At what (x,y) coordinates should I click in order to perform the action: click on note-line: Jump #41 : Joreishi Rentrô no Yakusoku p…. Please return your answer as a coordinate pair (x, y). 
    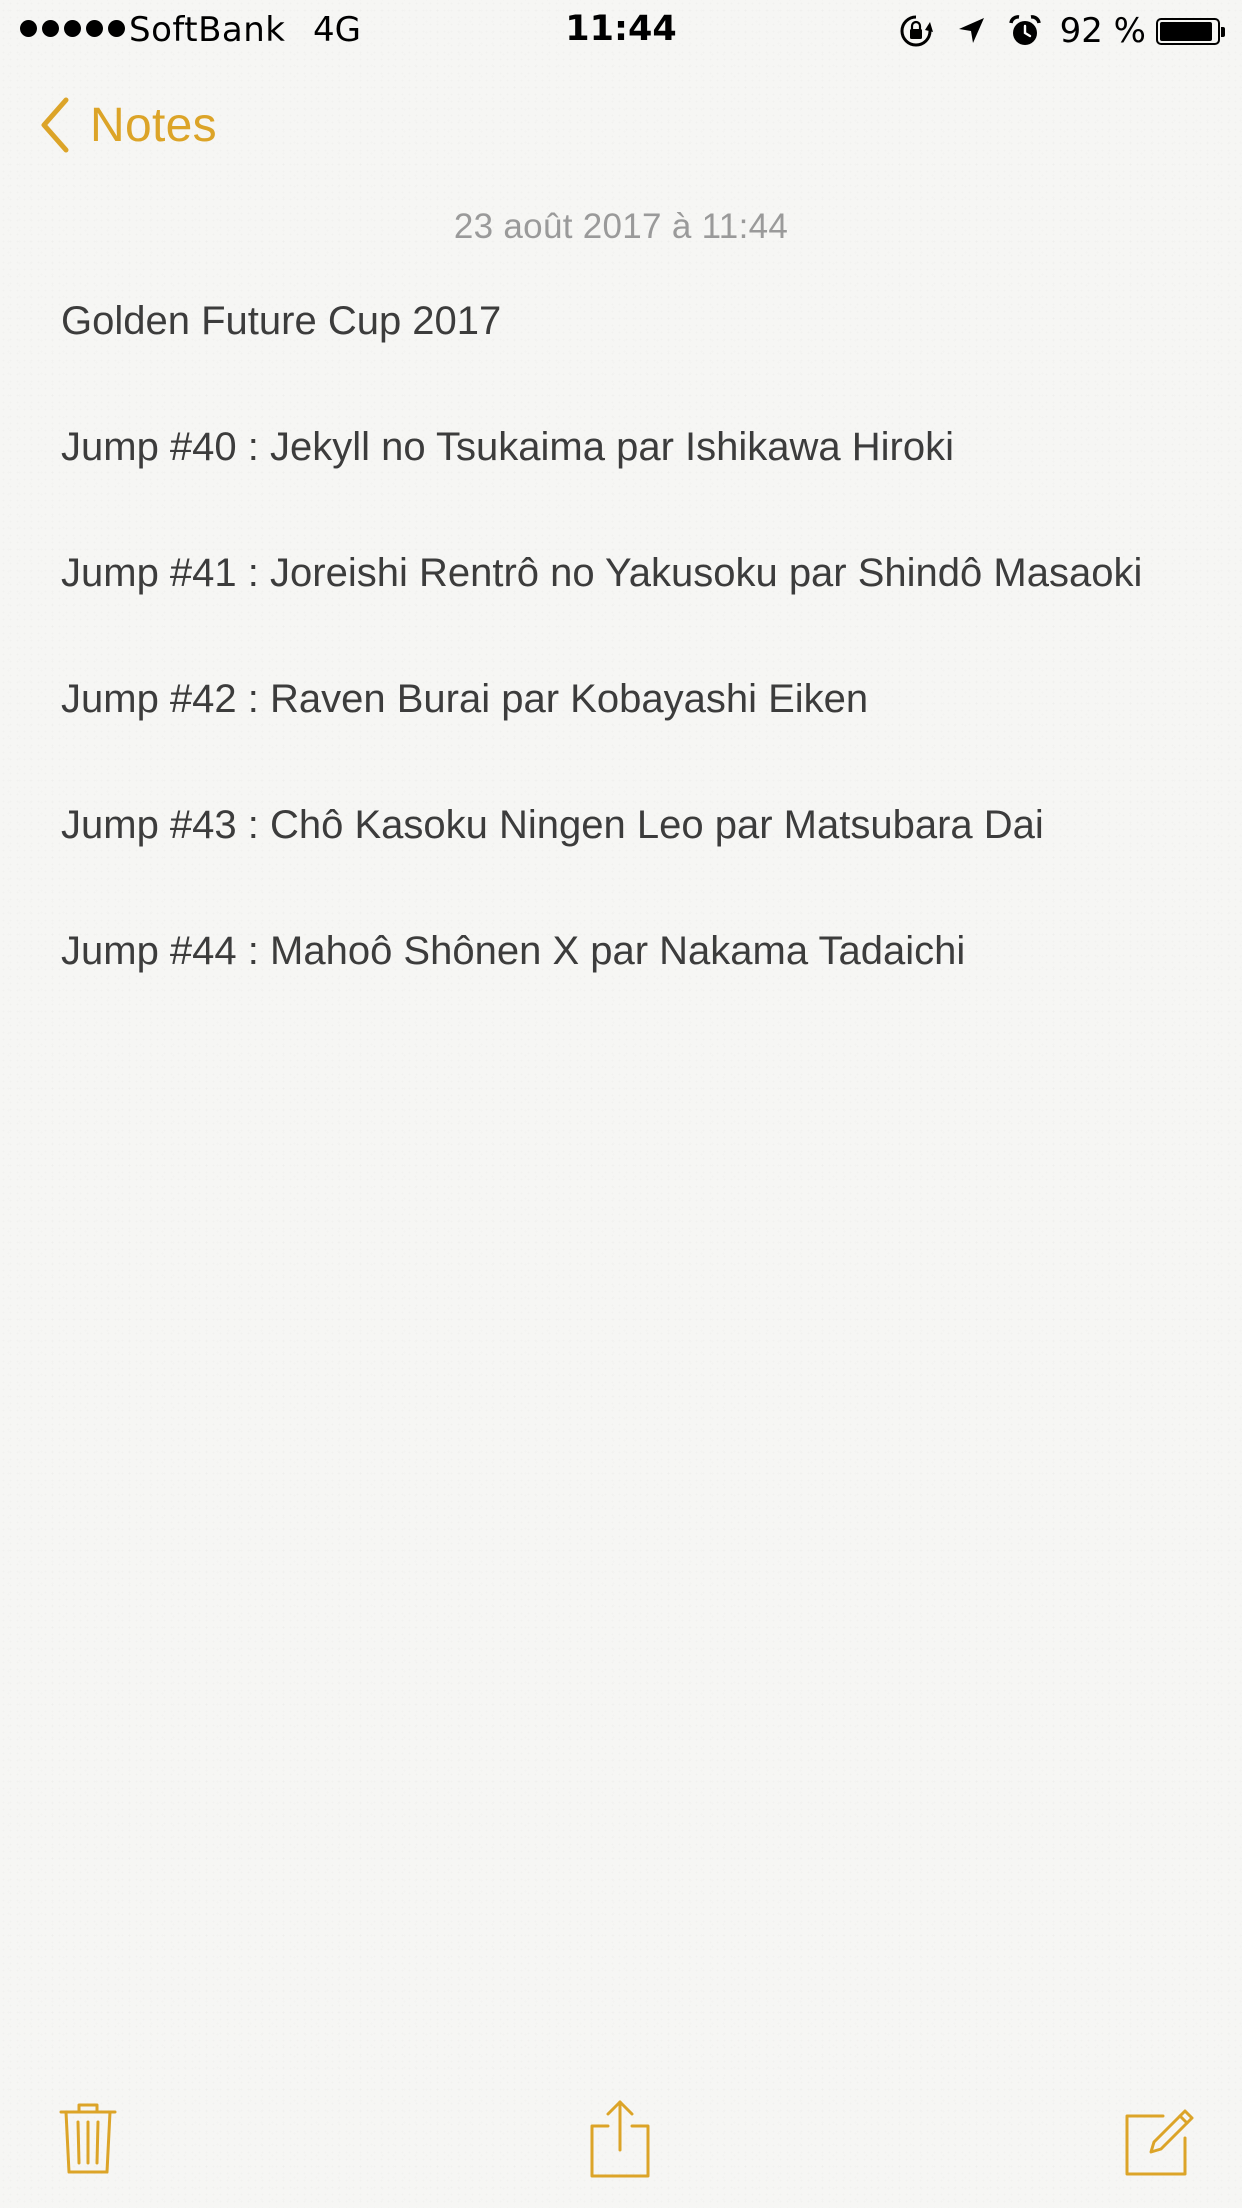
    Looking at the image, I should click on (602, 573).